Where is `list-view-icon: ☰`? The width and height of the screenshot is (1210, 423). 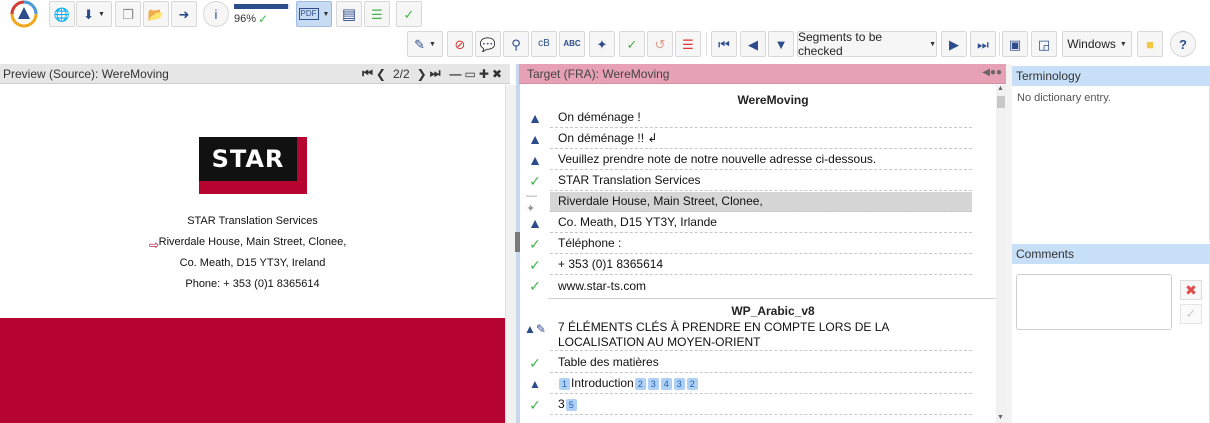
list-view-icon: ☰ is located at coordinates (377, 14).